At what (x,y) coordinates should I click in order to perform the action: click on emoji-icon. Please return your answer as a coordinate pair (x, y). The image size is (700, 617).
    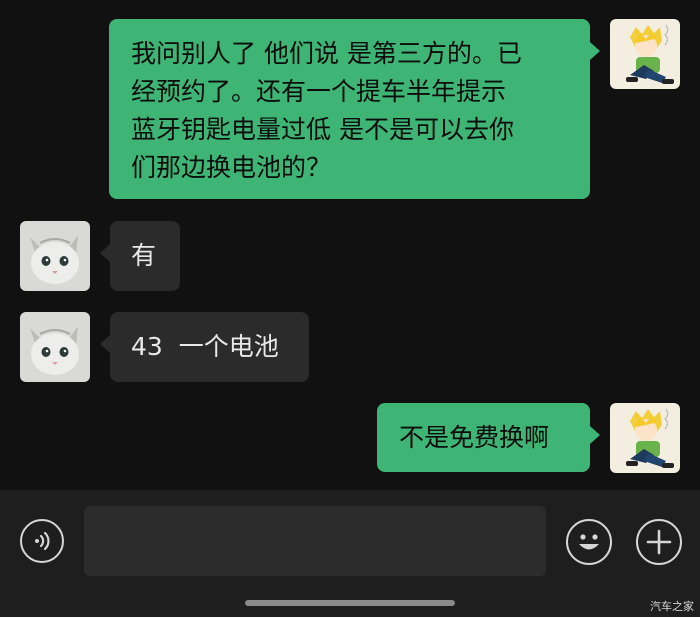
    Looking at the image, I should click on (589, 542).